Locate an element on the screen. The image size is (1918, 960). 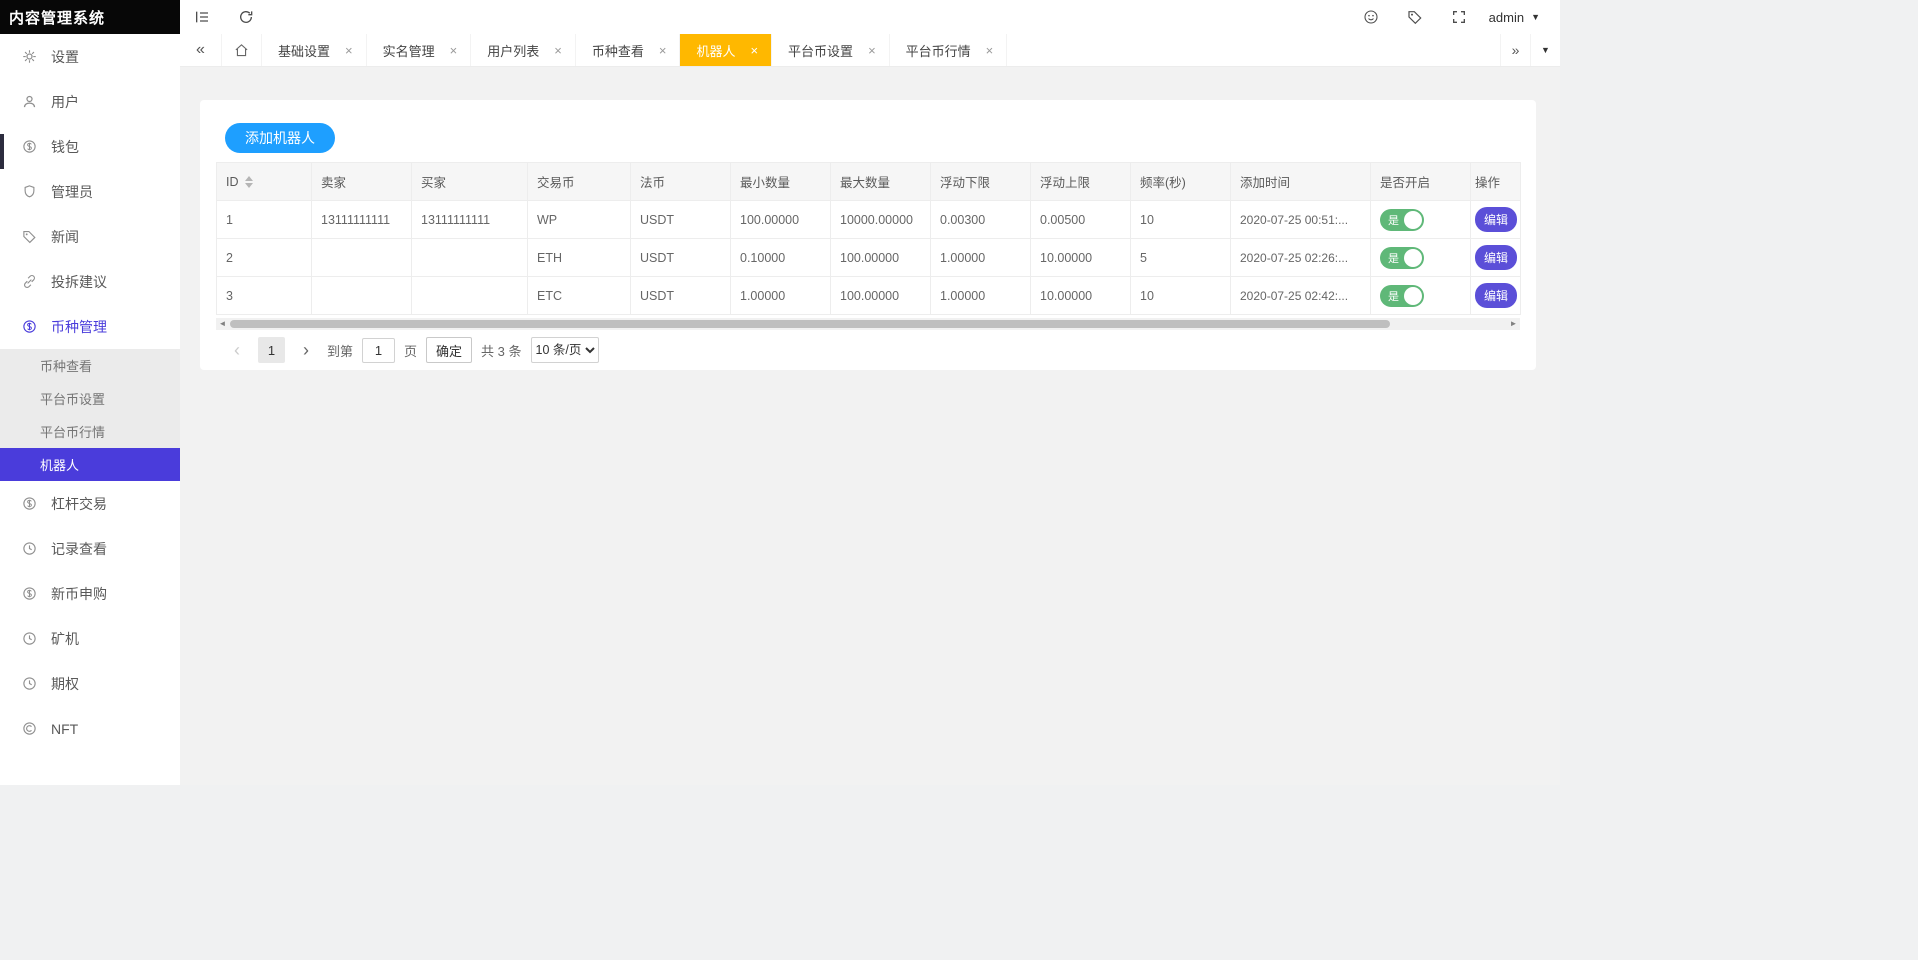
tab-robot: 机器人 × is located at coordinates (726, 50).